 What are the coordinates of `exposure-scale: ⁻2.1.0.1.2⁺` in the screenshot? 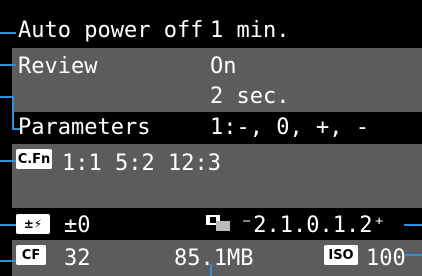 It's located at (313, 225).